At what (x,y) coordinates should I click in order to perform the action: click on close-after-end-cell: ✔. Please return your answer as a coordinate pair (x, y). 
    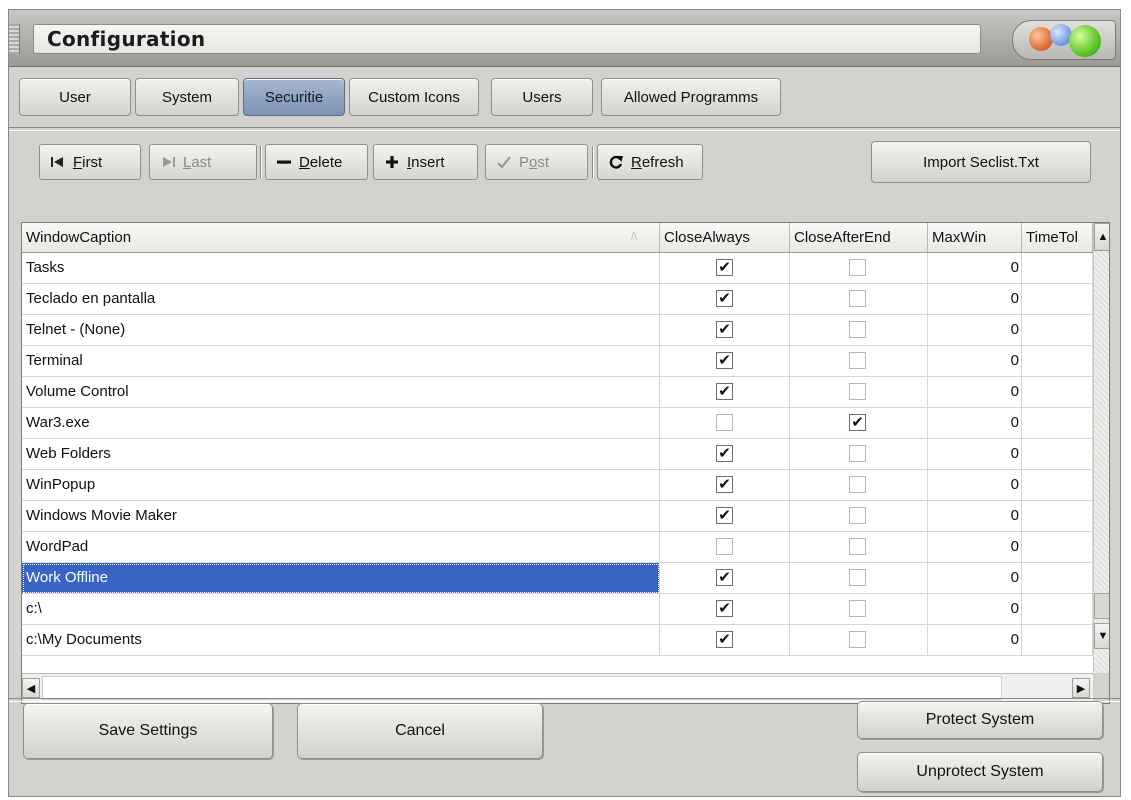
    Looking at the image, I should click on (859, 423).